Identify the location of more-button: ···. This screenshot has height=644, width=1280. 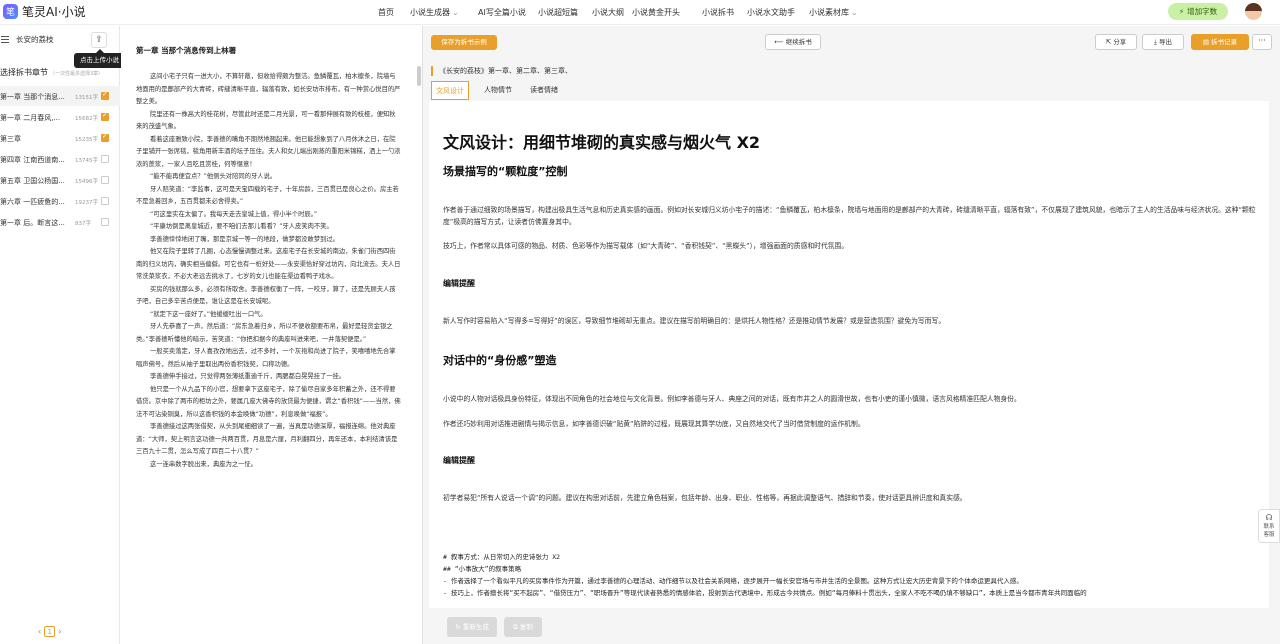
(1262, 42).